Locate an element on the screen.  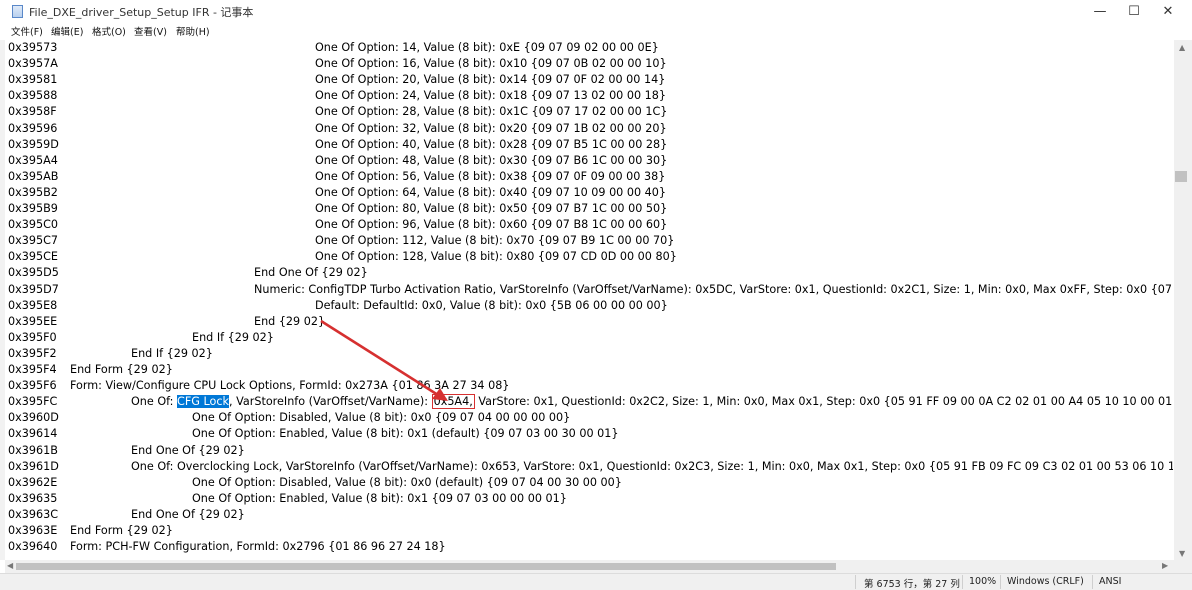
annotation-overlay is located at coordinates (384, 360).